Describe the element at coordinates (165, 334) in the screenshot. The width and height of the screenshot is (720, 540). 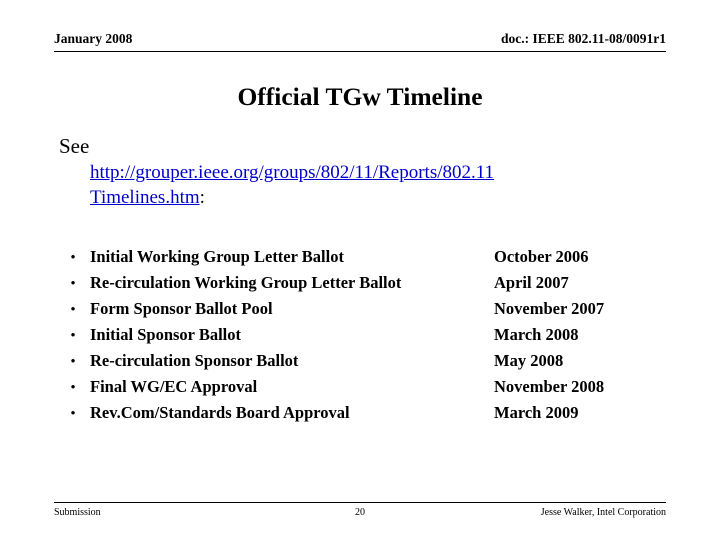
I see `milestone-label: Initial Sponsor Ballot` at that location.